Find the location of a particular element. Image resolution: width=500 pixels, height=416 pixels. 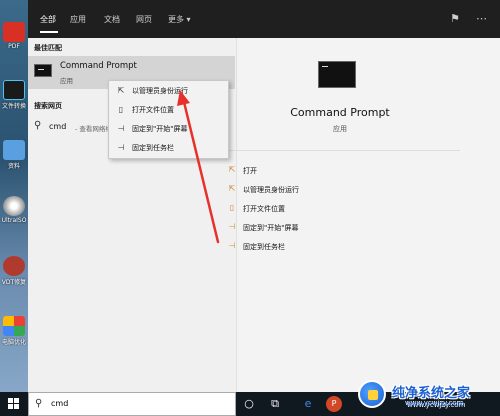

context-item-label: 固定到"开始"屏幕 is located at coordinates (160, 129).